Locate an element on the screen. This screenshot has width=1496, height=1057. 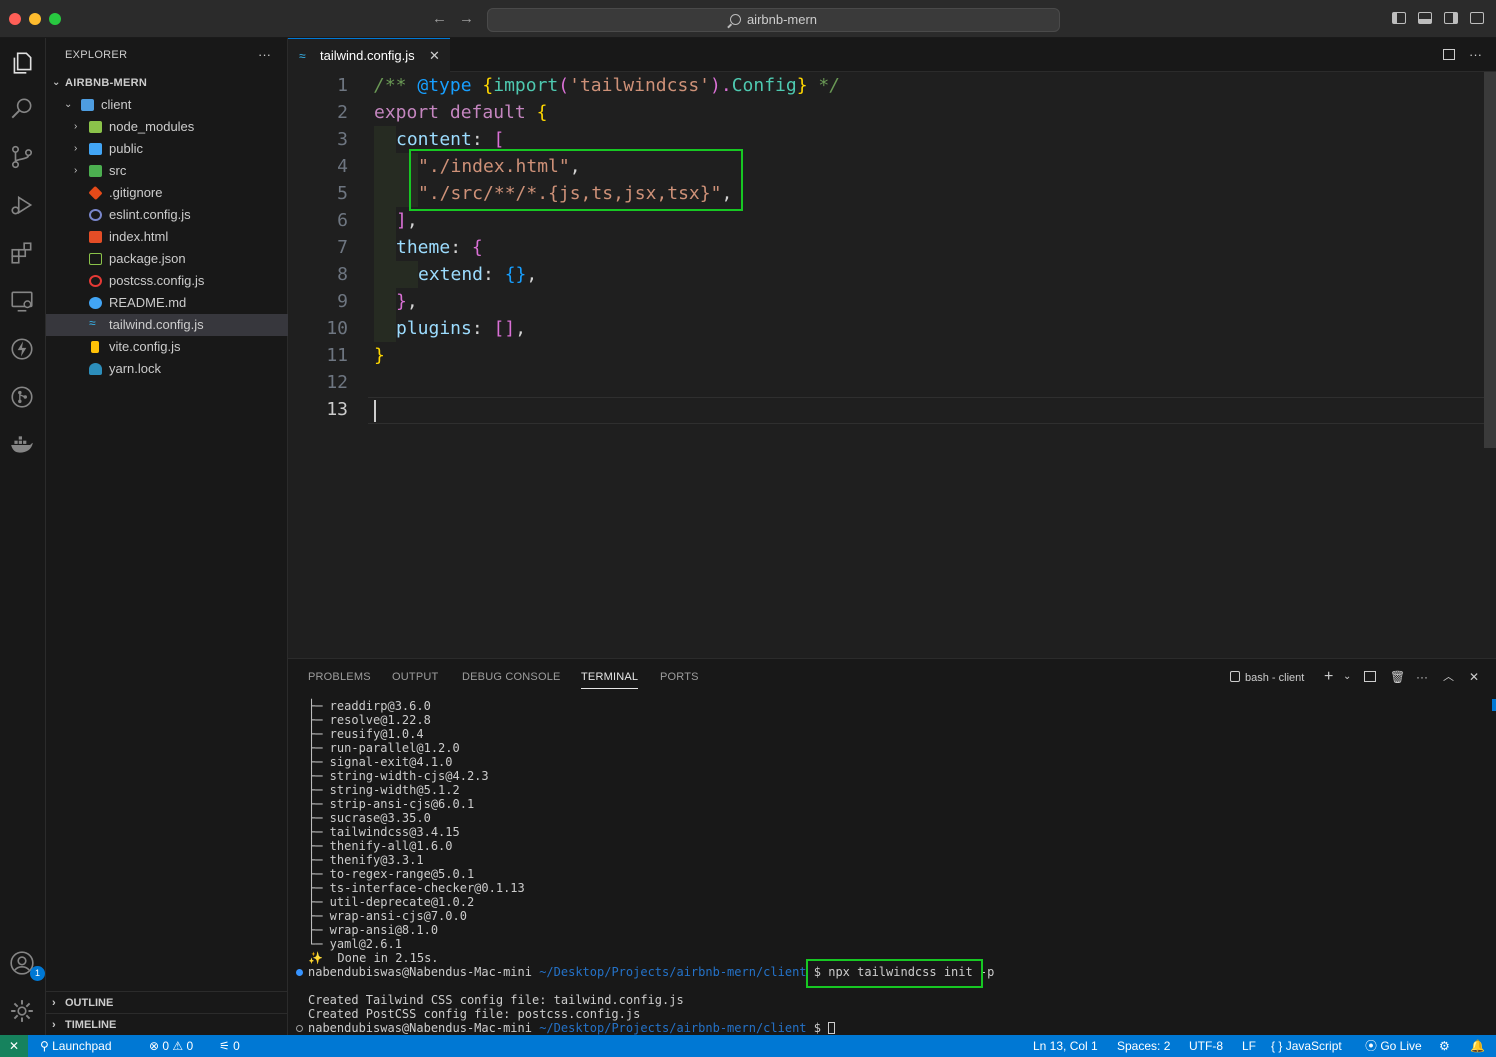
terminal-scrollbar is located at coordinates (1494, 705).